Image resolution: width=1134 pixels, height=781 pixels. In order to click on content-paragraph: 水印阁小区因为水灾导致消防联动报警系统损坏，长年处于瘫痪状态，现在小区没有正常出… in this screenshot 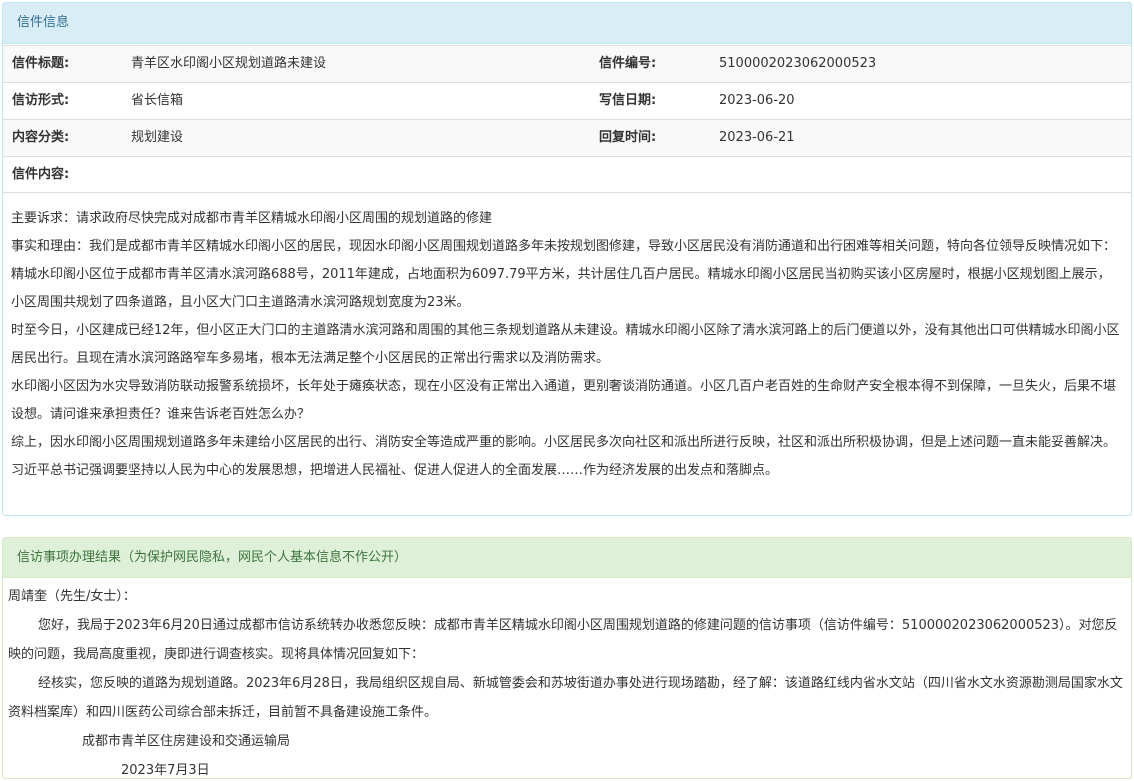, I will do `click(564, 400)`.